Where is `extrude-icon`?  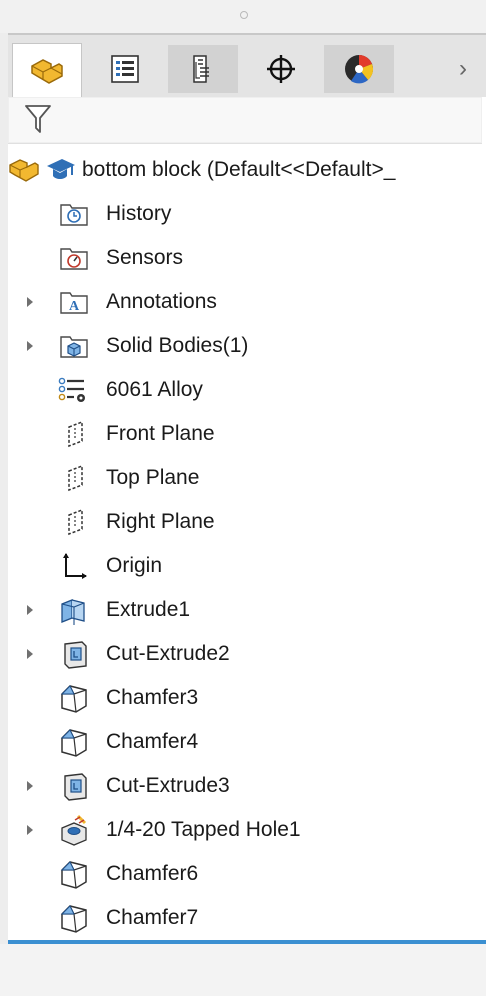 extrude-icon is located at coordinates (73, 612).